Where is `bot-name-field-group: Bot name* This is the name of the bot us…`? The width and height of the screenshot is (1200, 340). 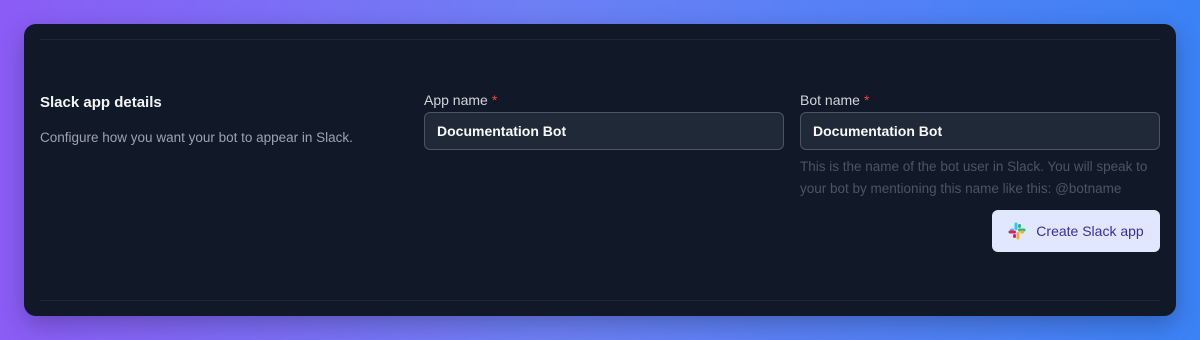 bot-name-field-group: Bot name* This is the name of the bot us… is located at coordinates (980, 145).